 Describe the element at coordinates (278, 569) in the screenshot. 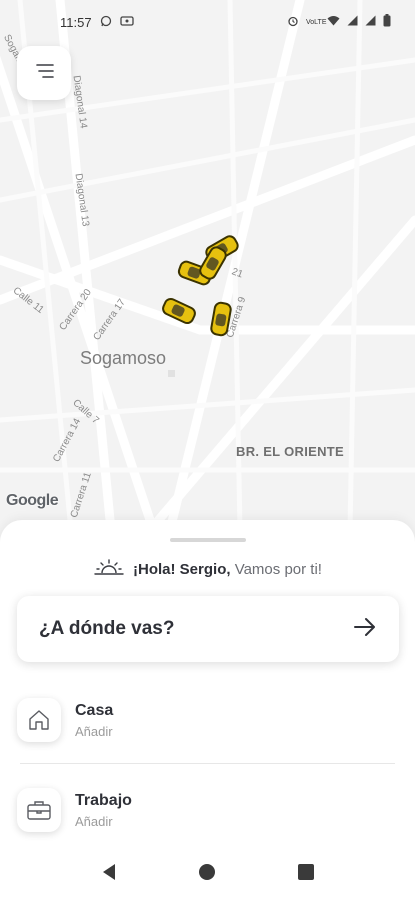

I see `greeting-rest: Vamos por ti!` at that location.